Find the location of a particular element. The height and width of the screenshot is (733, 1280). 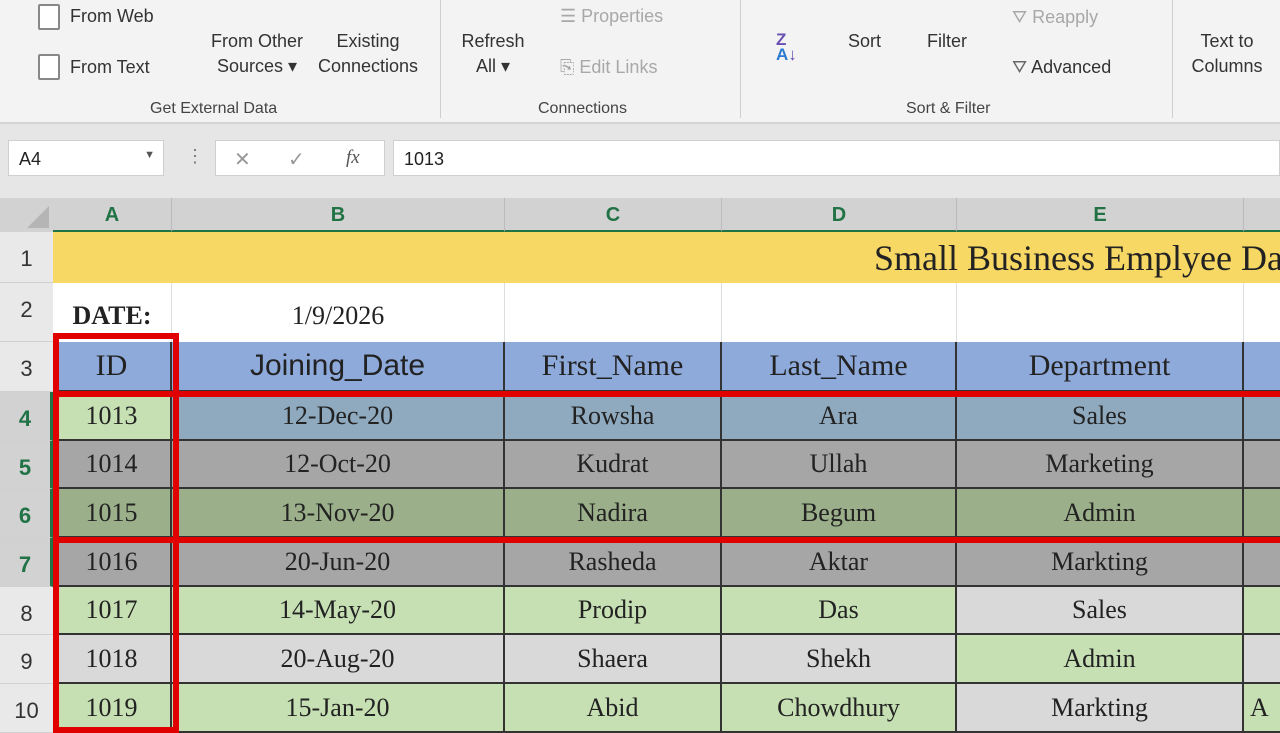

header-cell: Joining_Date is located at coordinates (338, 367).